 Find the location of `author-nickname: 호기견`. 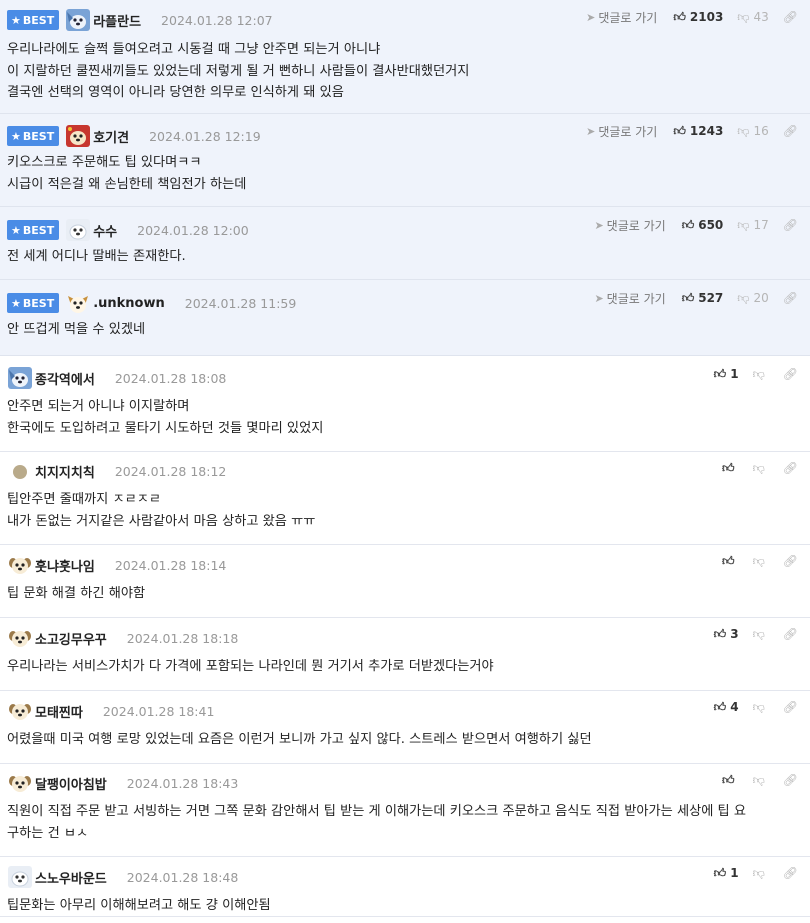

author-nickname: 호기견 is located at coordinates (111, 136).